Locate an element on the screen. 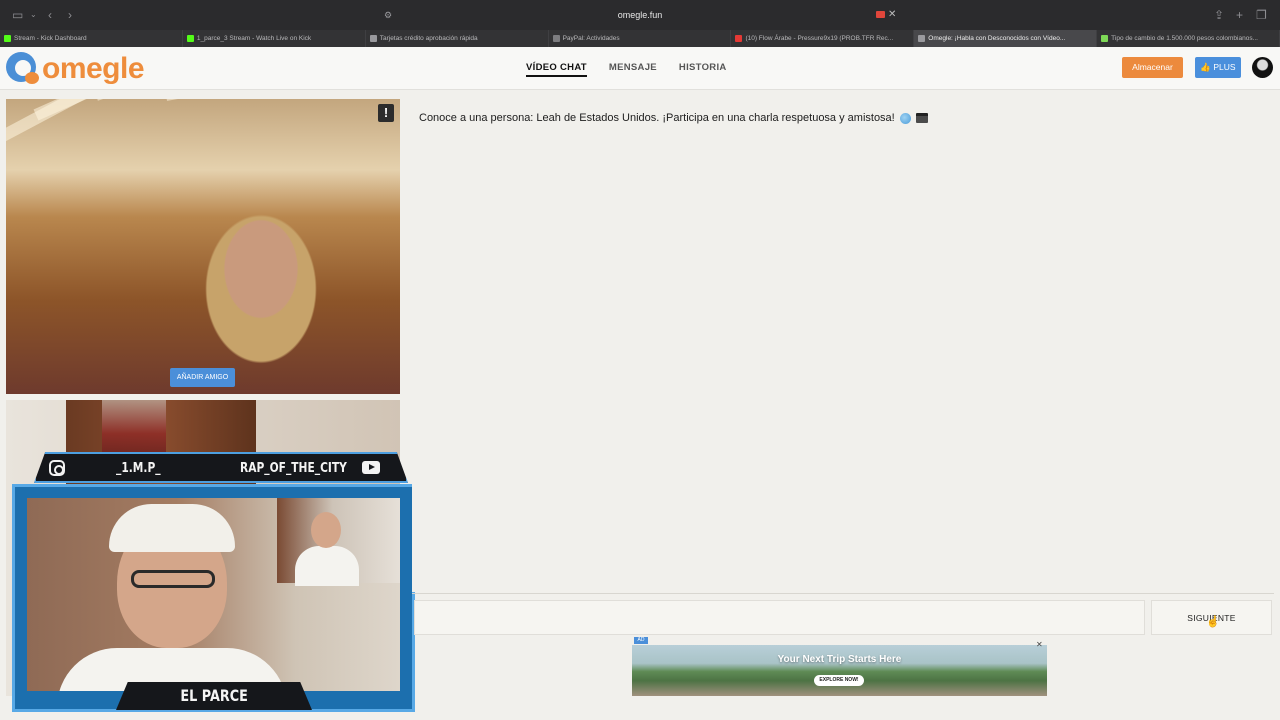 This screenshot has width=1280, height=720. globe-icon is located at coordinates (905, 118).